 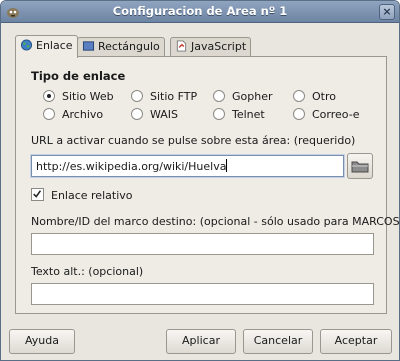 I want to click on url-input: http://es.wikipedia.org/wiki/Huelva, so click(x=187, y=166).